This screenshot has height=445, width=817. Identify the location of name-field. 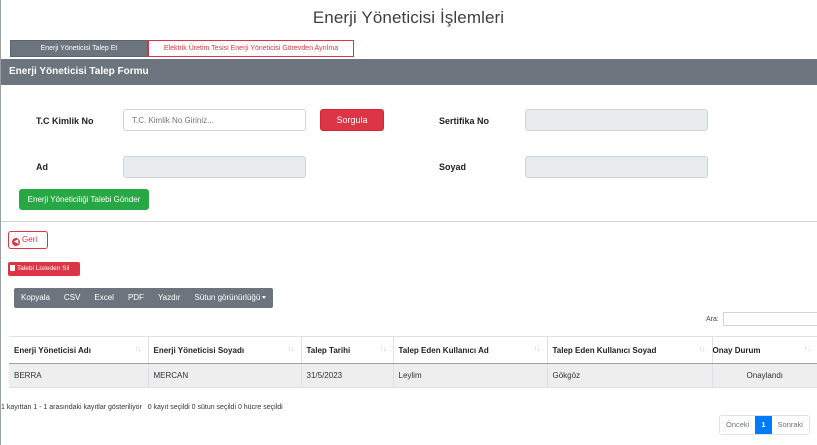
(214, 167).